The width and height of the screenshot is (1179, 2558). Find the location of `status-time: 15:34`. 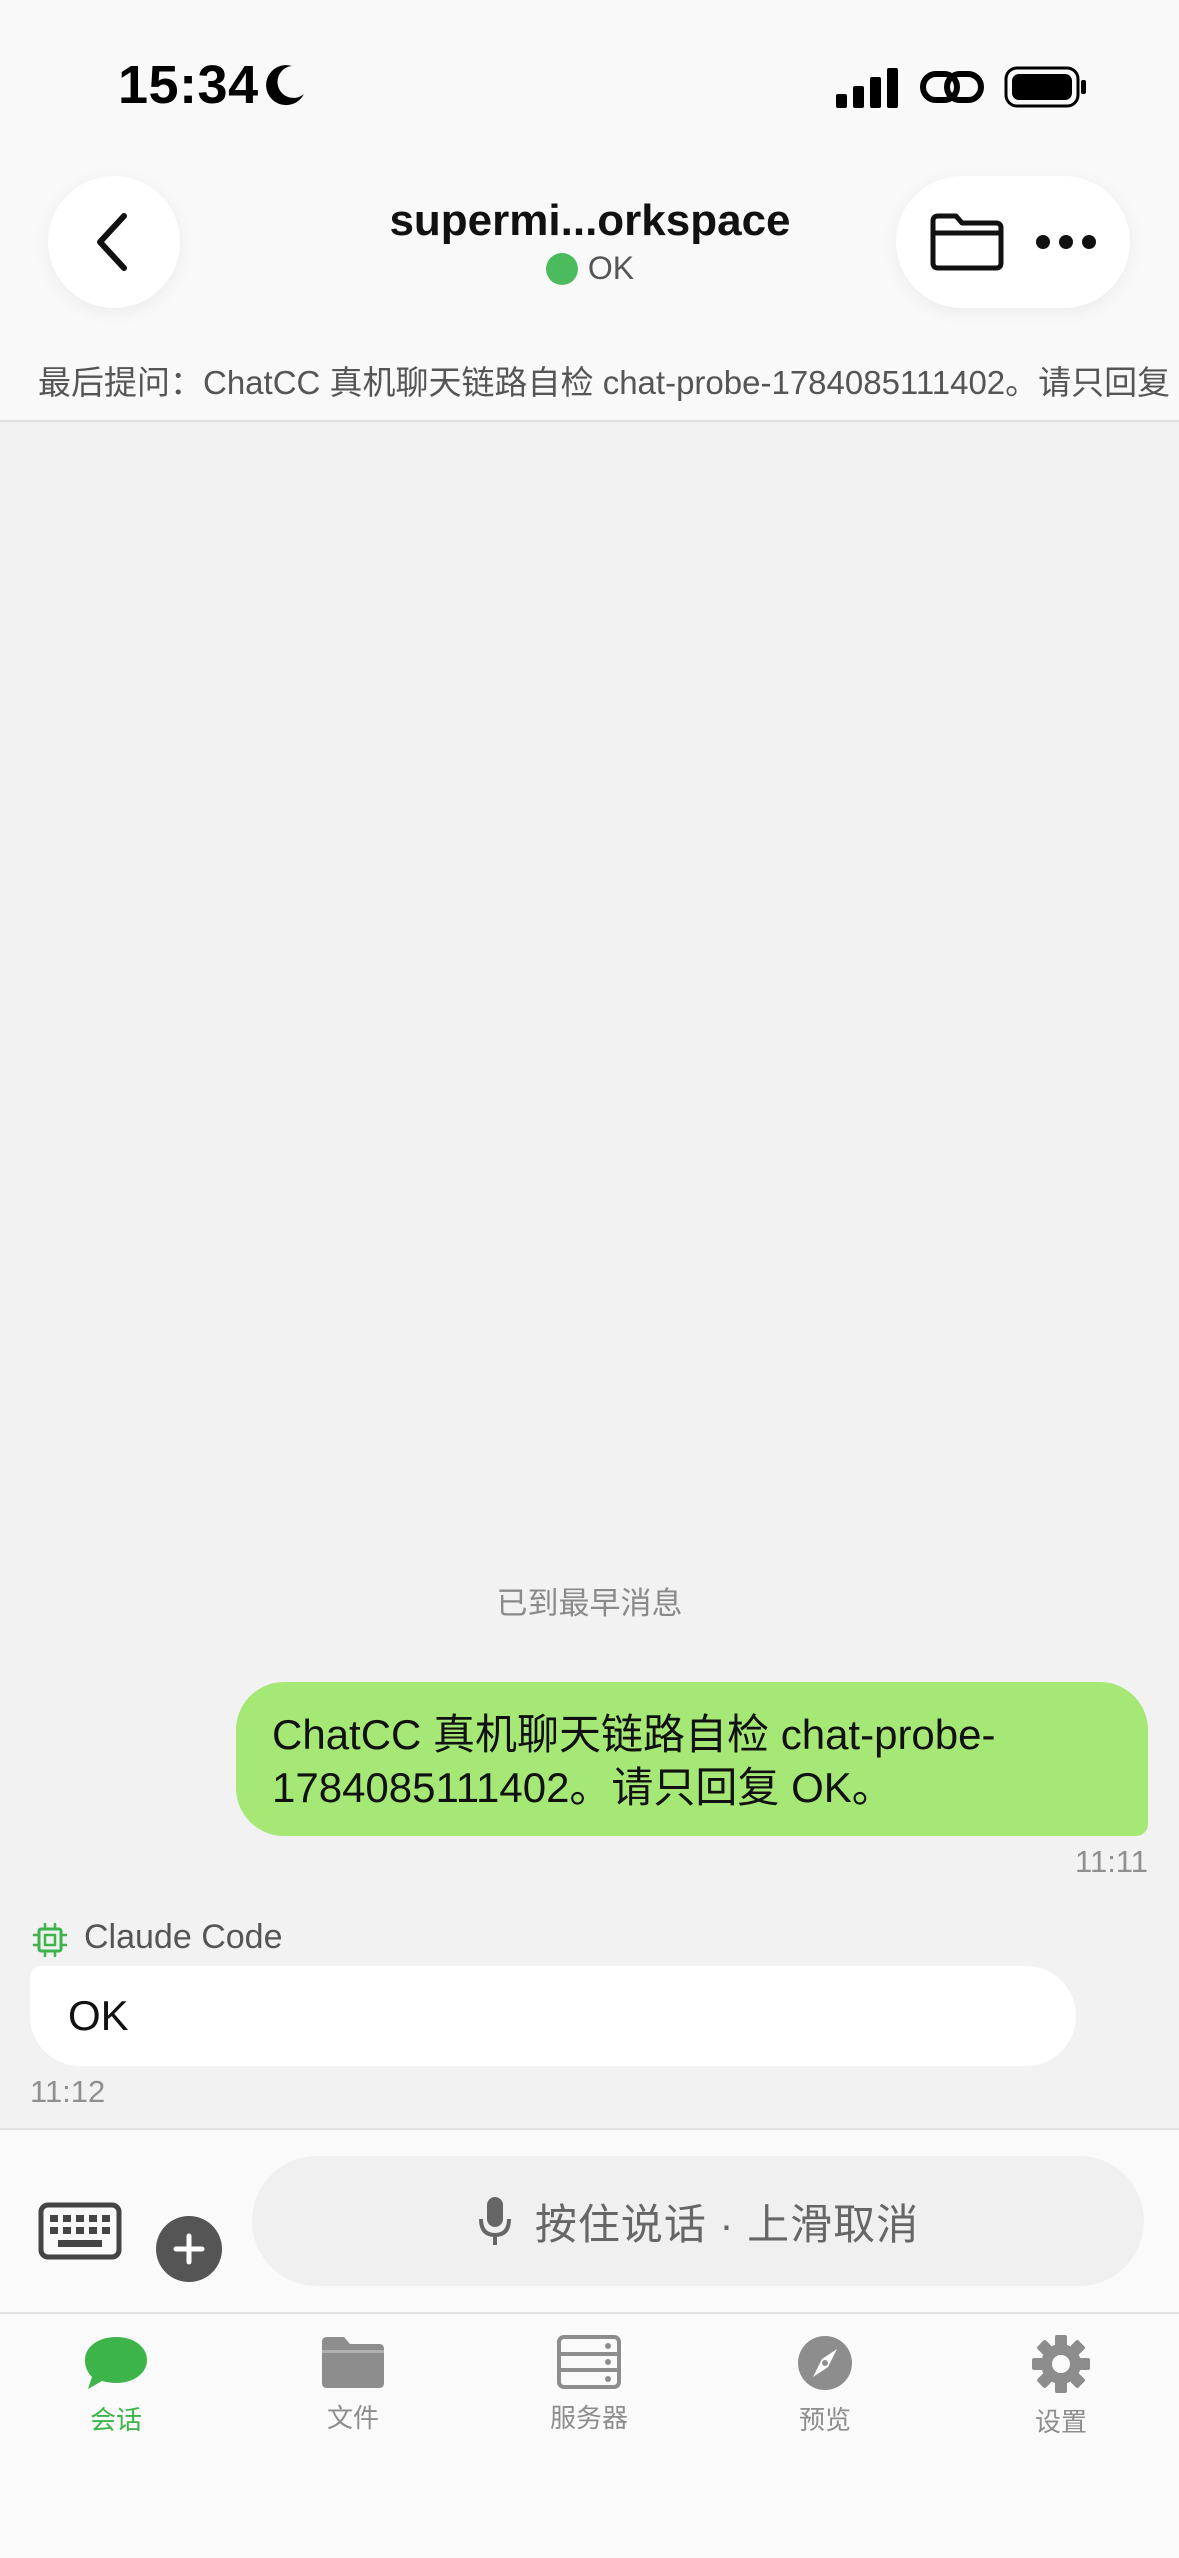

status-time: 15:34 is located at coordinates (188, 85).